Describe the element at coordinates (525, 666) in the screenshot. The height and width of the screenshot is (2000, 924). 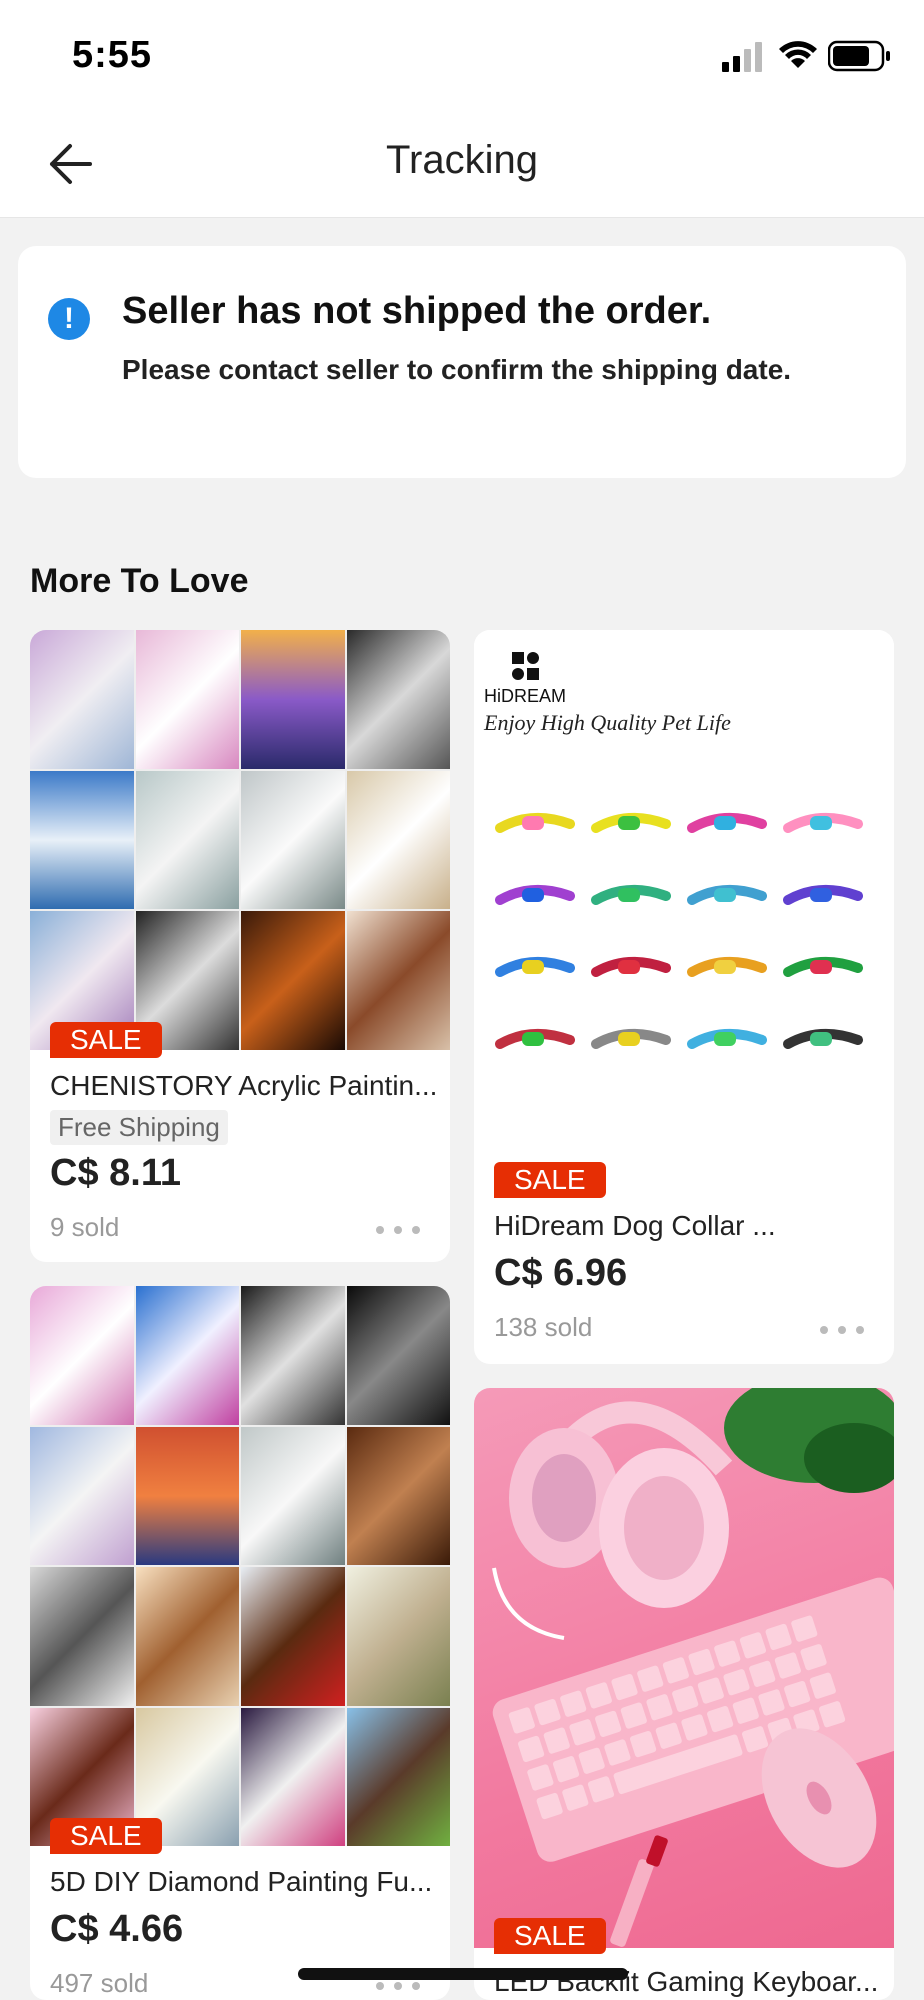
I see `hidream-logo-icon` at that location.